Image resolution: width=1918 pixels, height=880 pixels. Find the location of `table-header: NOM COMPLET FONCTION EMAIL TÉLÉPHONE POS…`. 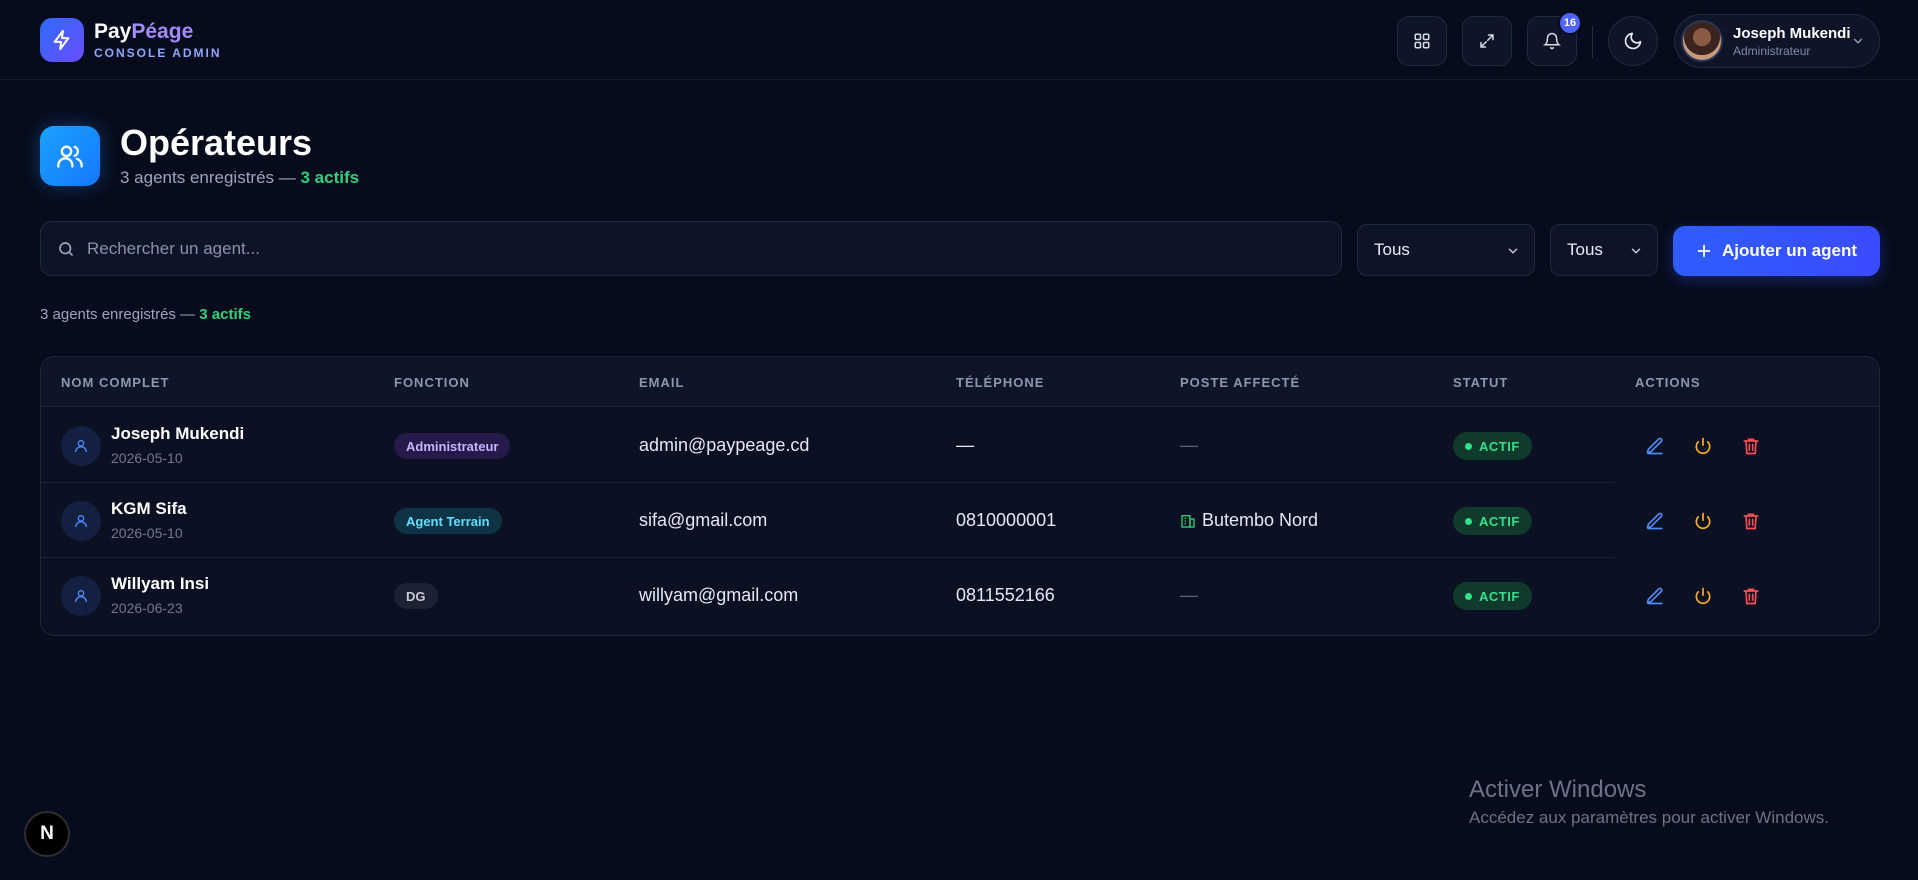

table-header: NOM COMPLET FONCTION EMAIL TÉLÉPHONE POS… is located at coordinates (960, 382).